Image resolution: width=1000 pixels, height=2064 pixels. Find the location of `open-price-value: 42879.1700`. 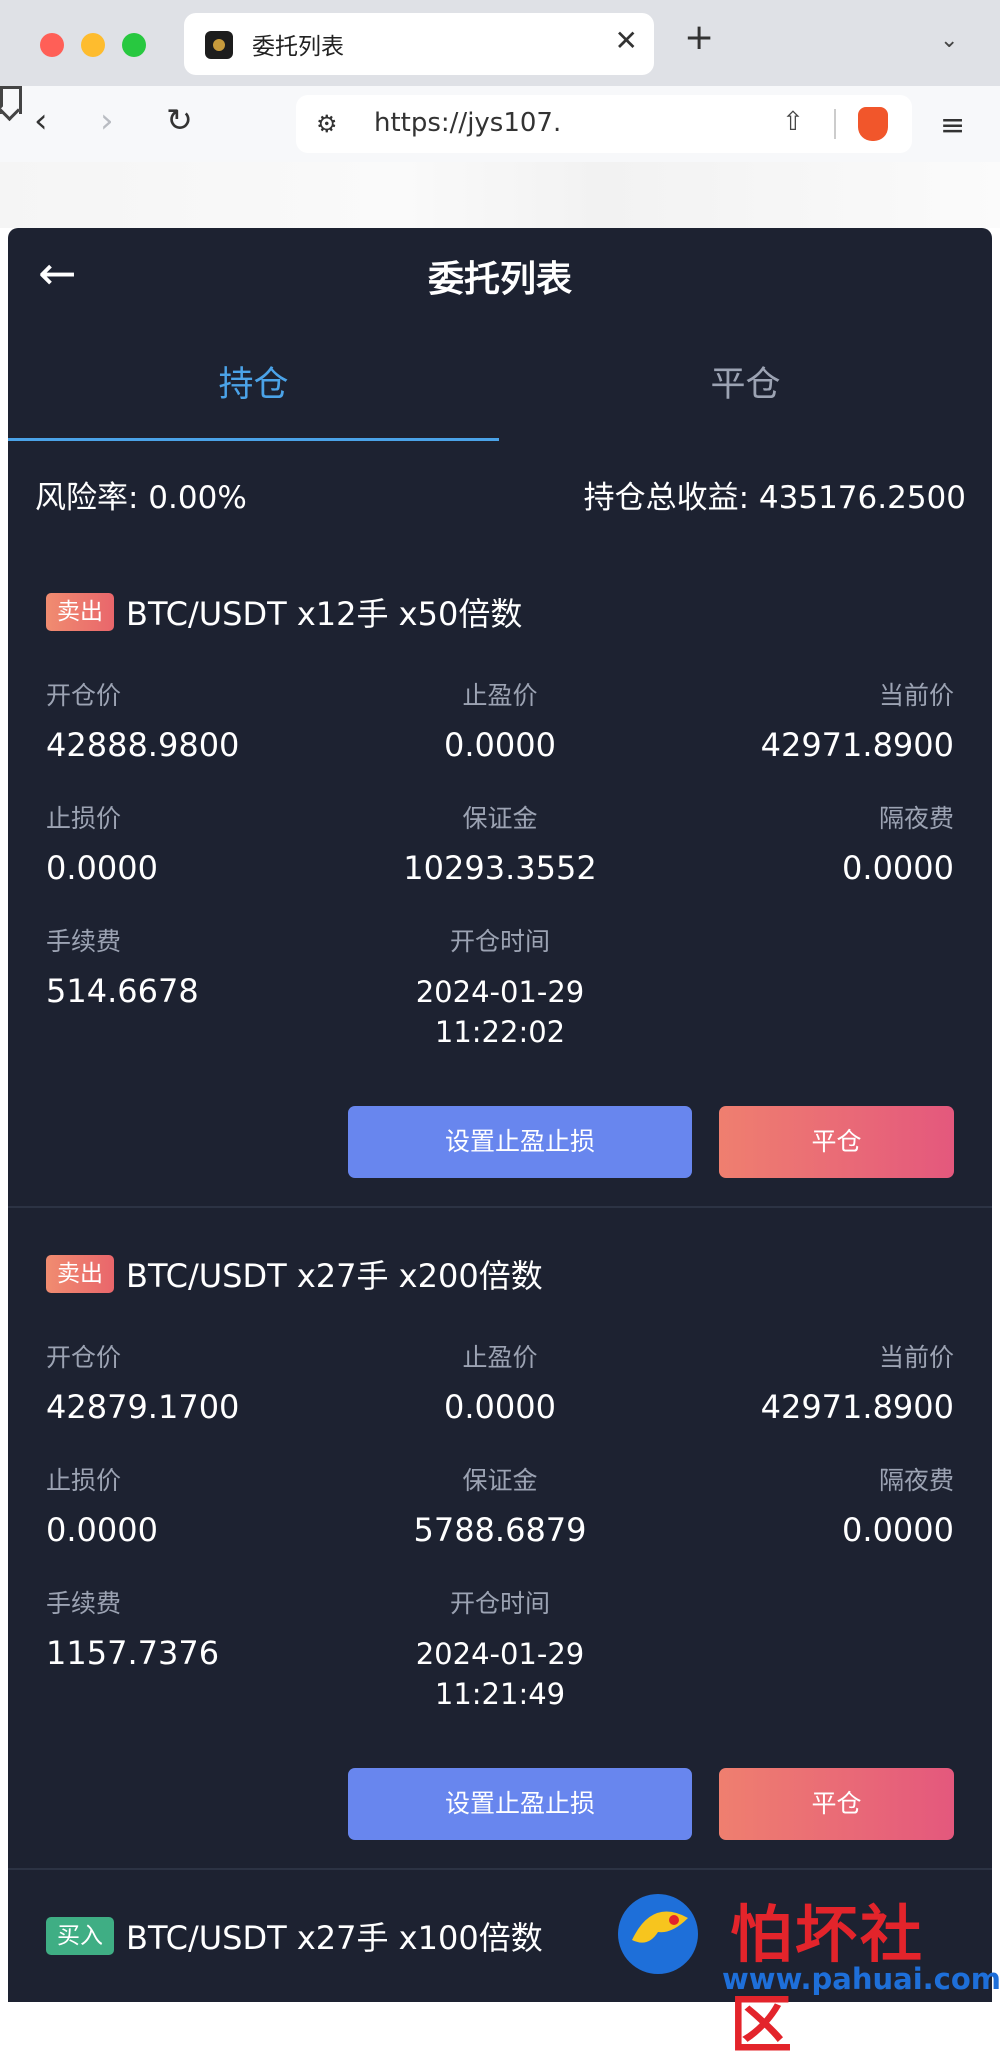

open-price-value: 42879.1700 is located at coordinates (143, 1407).